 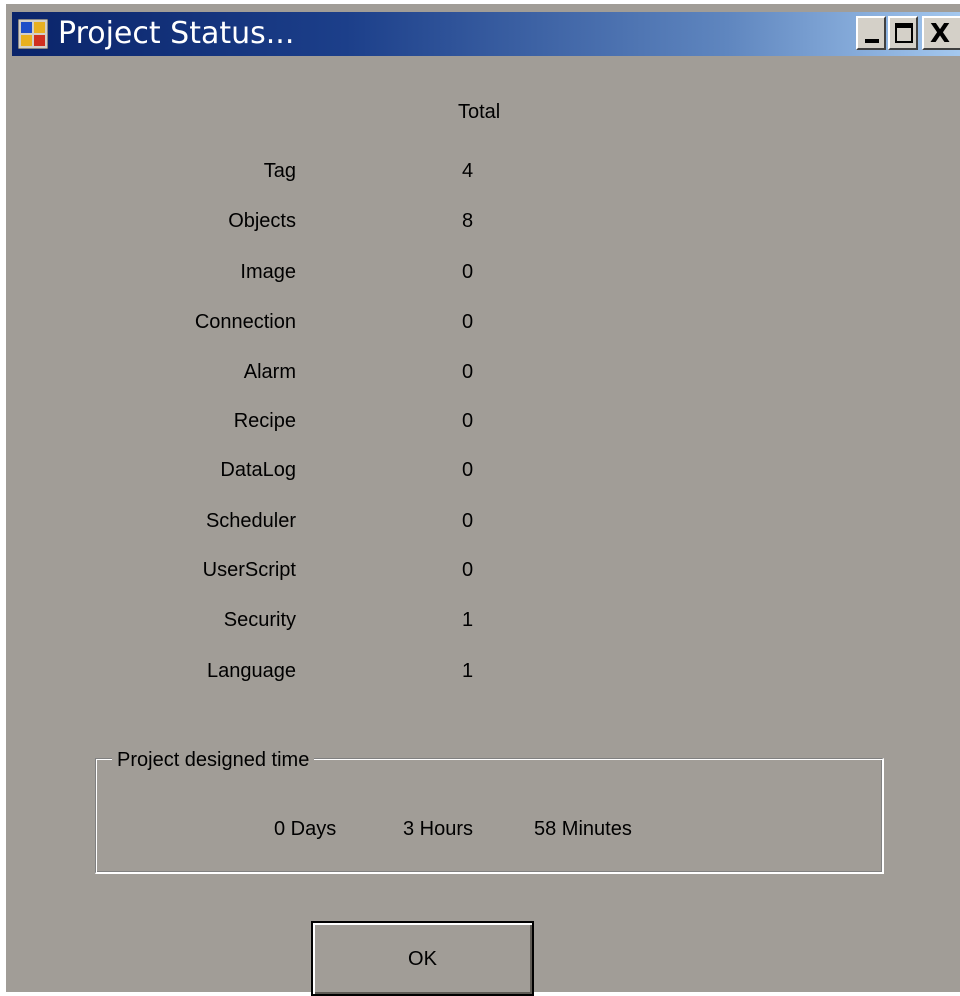 What do you see at coordinates (258, 470) in the screenshot?
I see `stat-label: DataLog` at bounding box center [258, 470].